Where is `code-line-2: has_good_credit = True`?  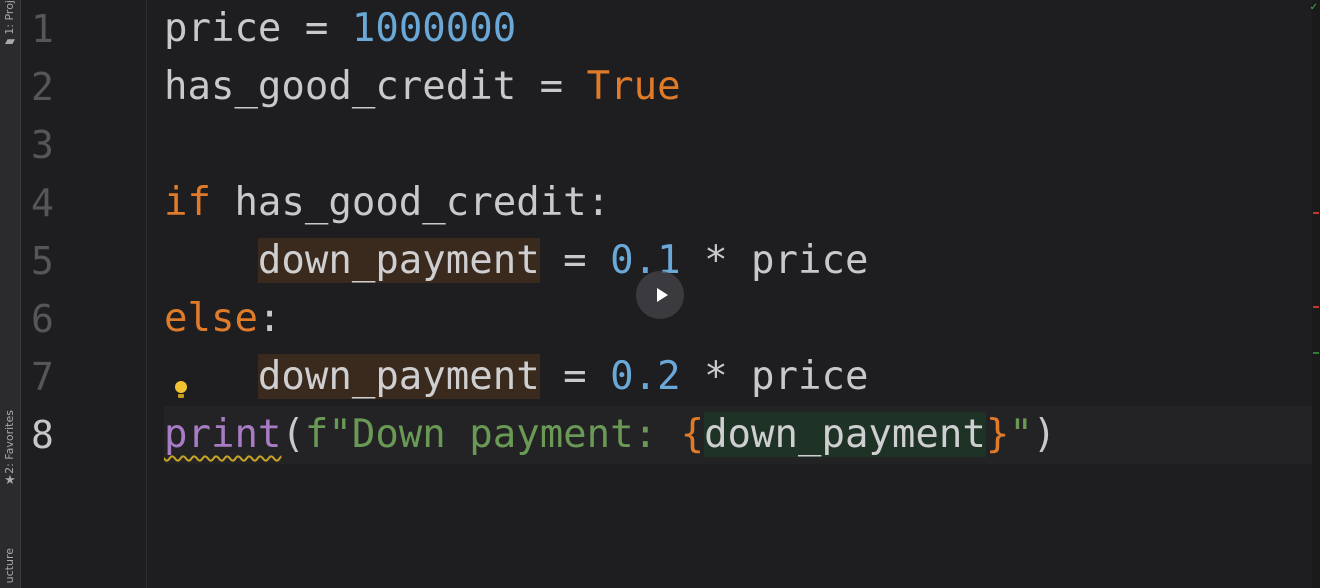 code-line-2: has_good_credit = True is located at coordinates (422, 87).